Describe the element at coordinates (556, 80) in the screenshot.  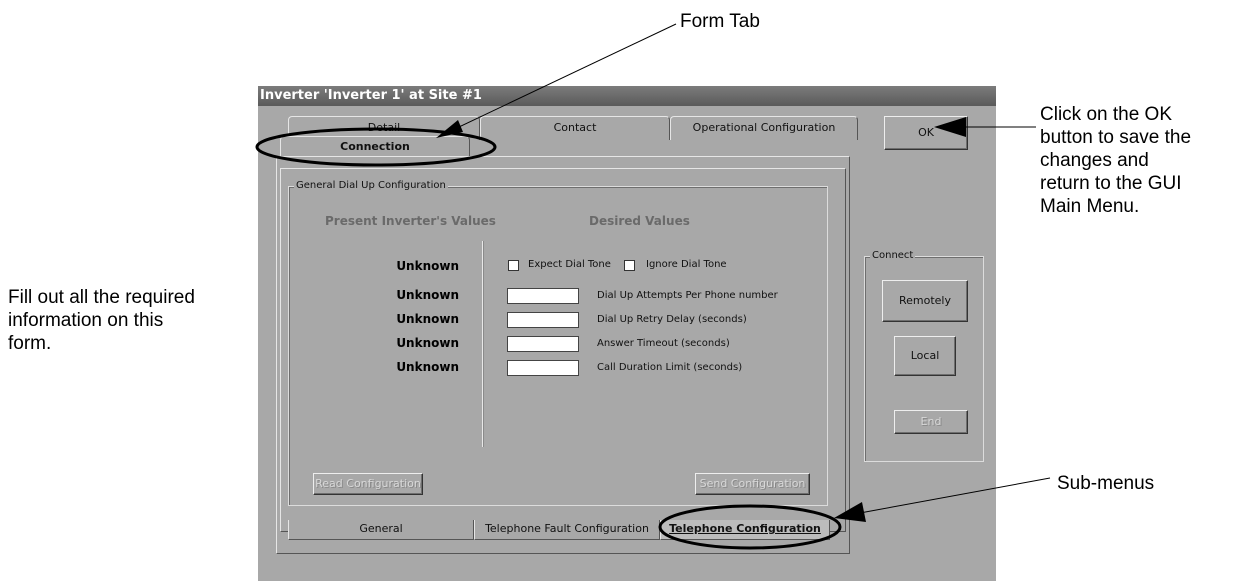
I see `form-tab-arrow-icon` at that location.